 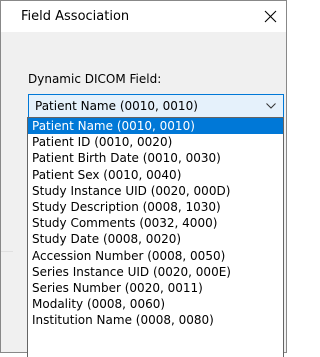 What do you see at coordinates (155, 175) in the screenshot?
I see `dropdown-option: Patient Sex (0010, 0040)` at bounding box center [155, 175].